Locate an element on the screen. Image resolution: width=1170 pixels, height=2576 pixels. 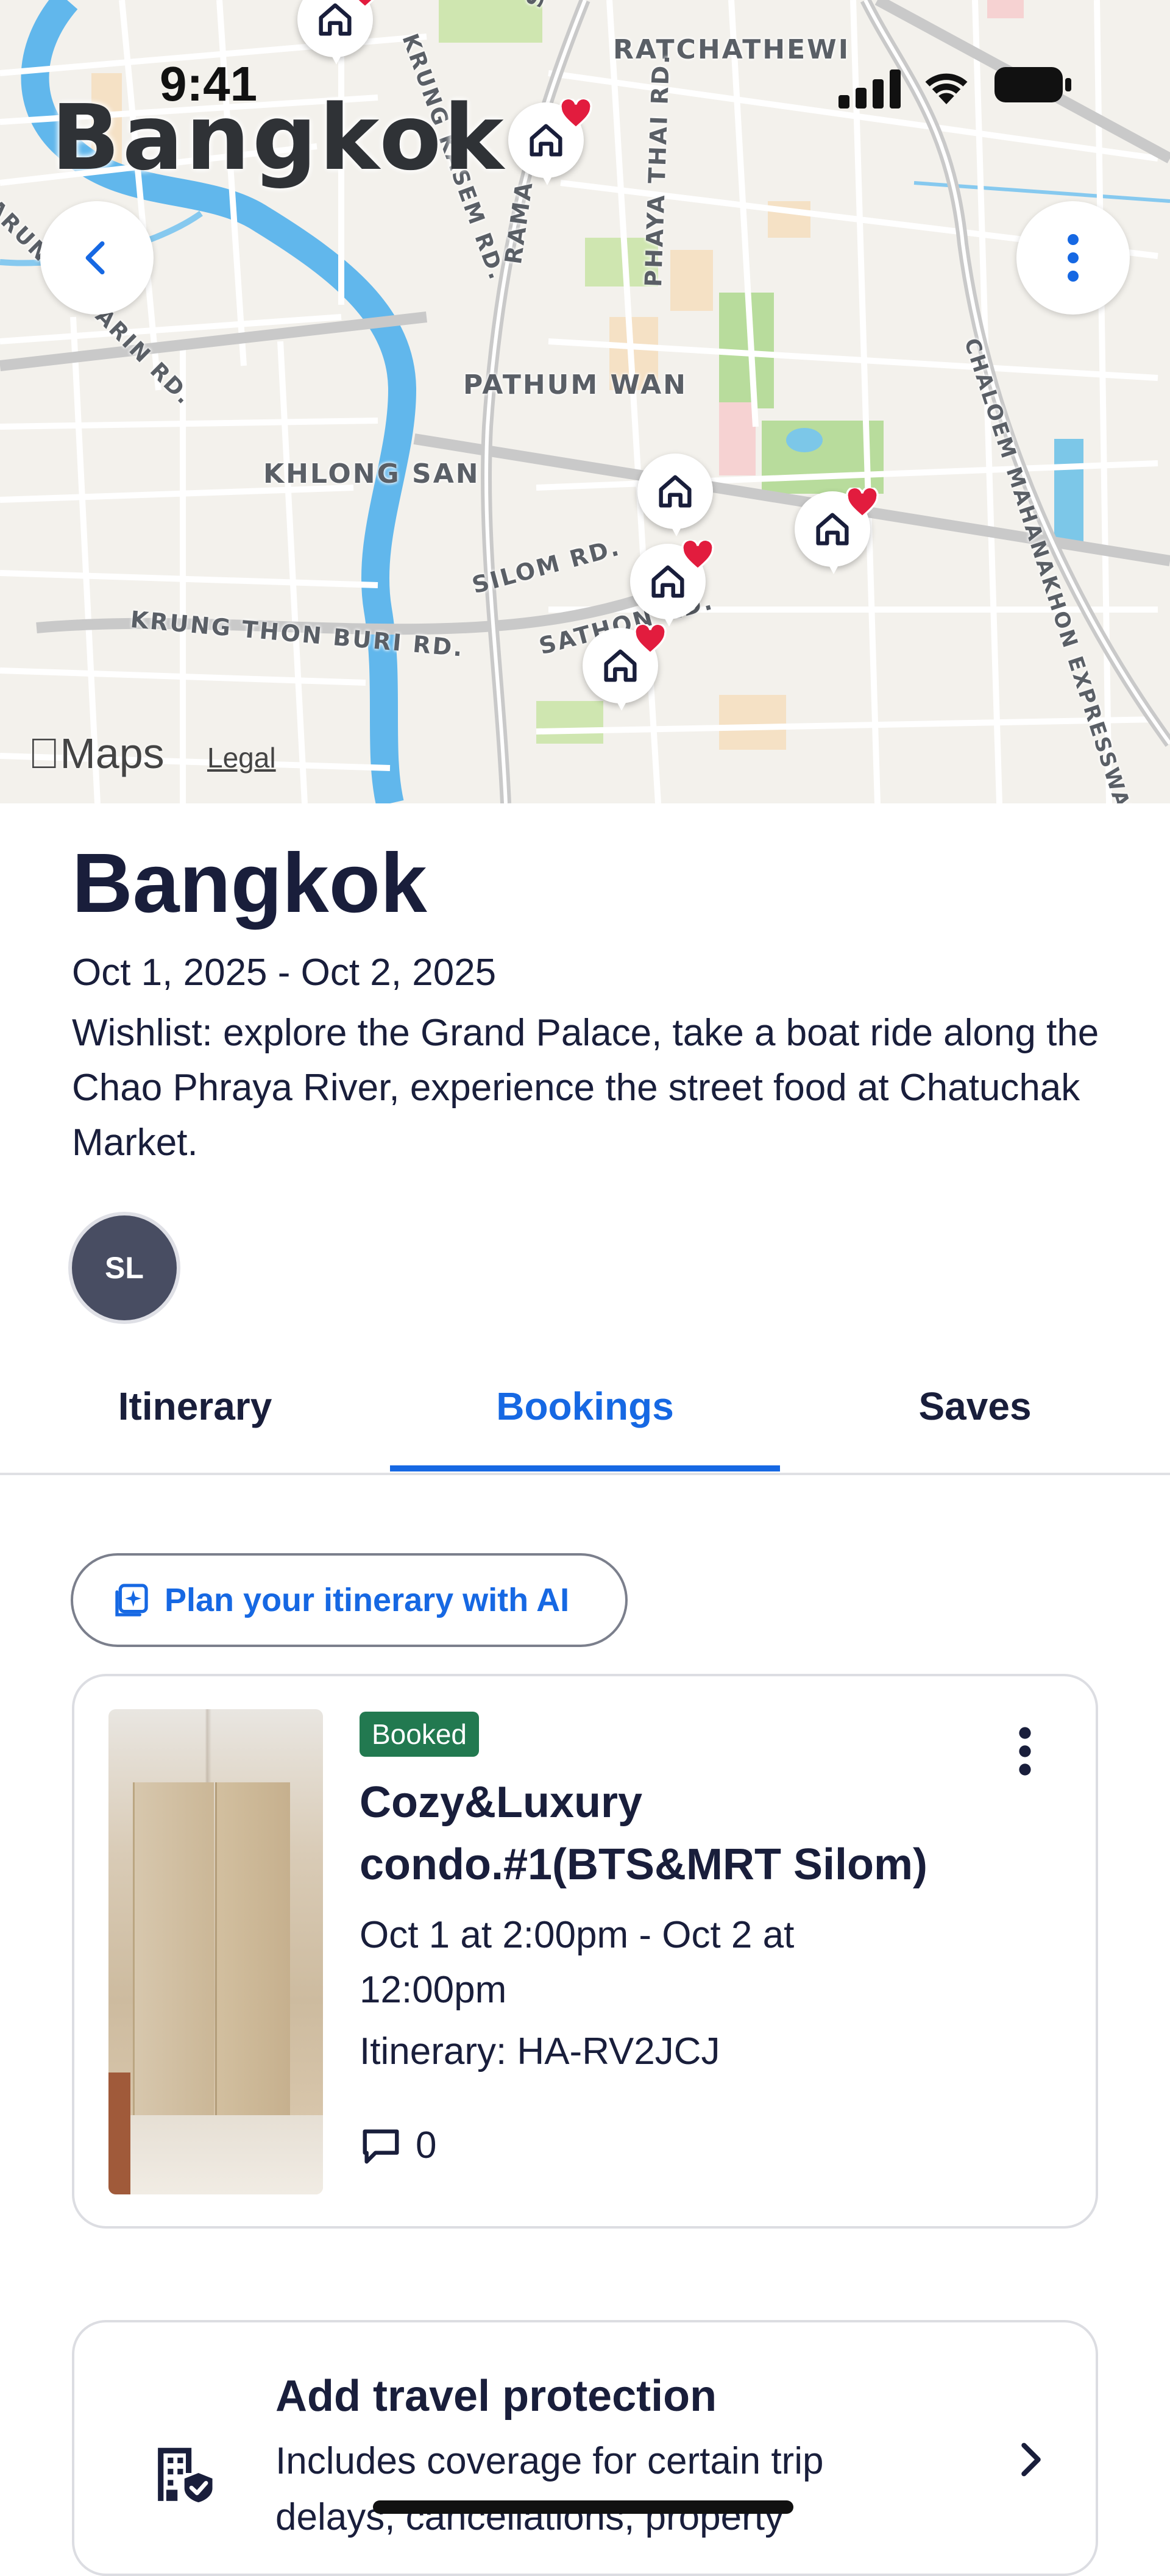
building-shield-icon is located at coordinates (185, 2475).